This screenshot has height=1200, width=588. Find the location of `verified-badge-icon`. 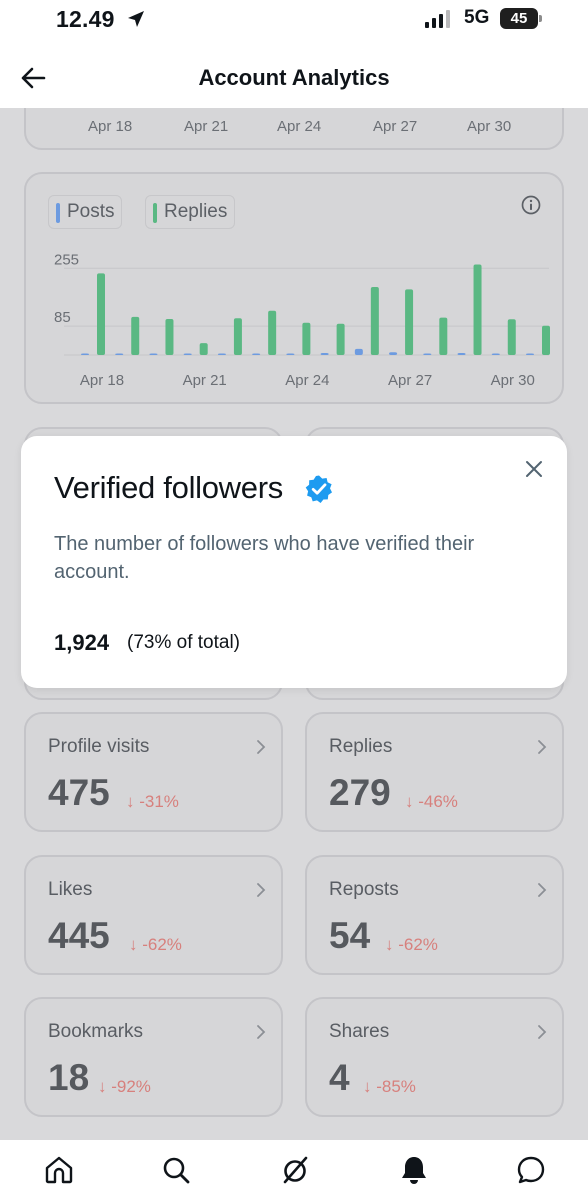

verified-badge-icon is located at coordinates (318, 489).